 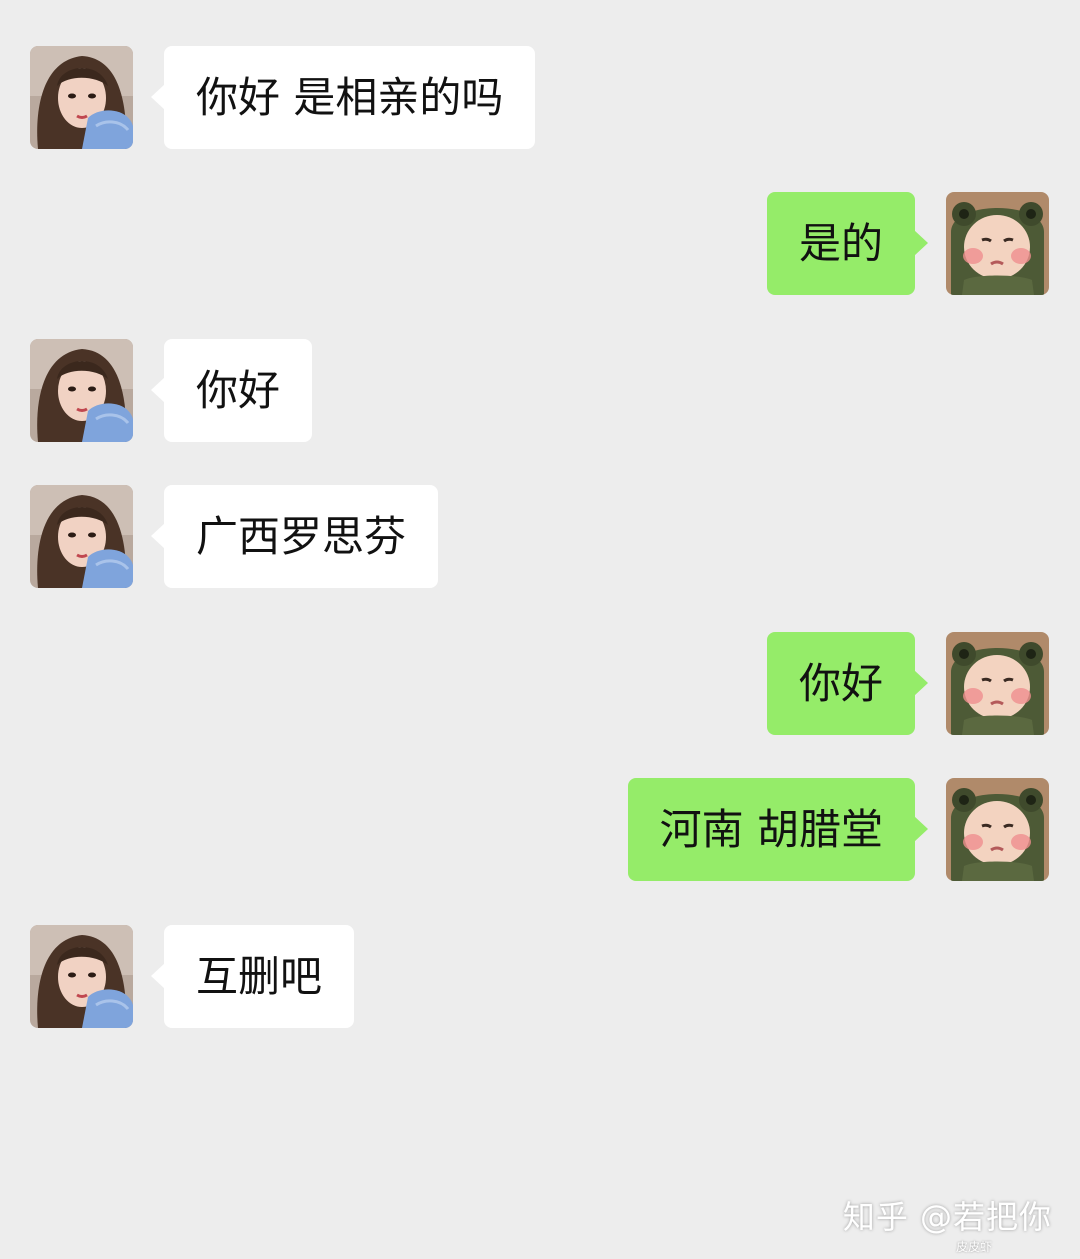 What do you see at coordinates (847, 683) in the screenshot?
I see `message-bubble-outgoing: 你好` at bounding box center [847, 683].